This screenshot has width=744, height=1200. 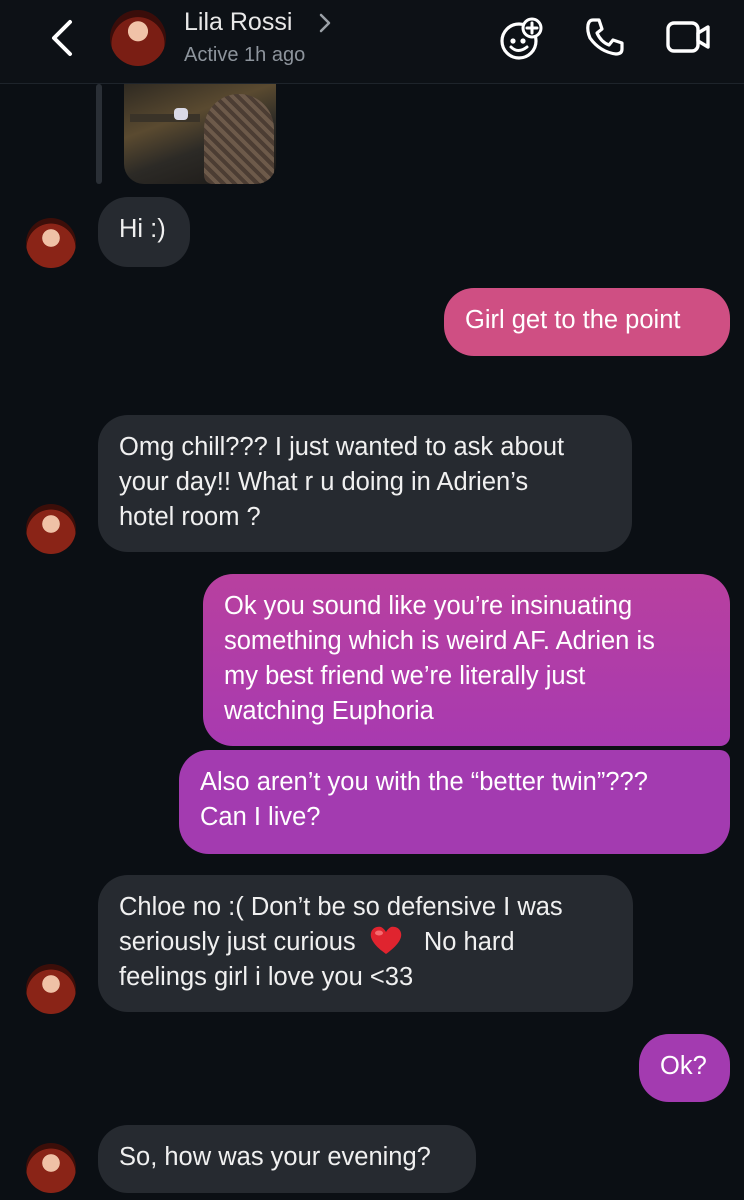 What do you see at coordinates (99, 134) in the screenshot?
I see `reply-indicator` at bounding box center [99, 134].